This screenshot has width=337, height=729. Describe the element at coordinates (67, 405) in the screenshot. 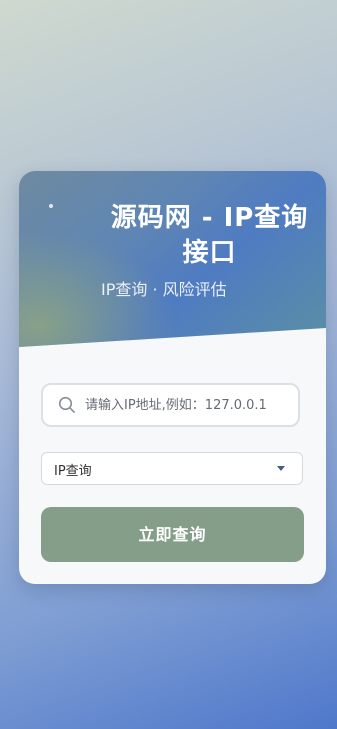

I see `search-icon` at that location.